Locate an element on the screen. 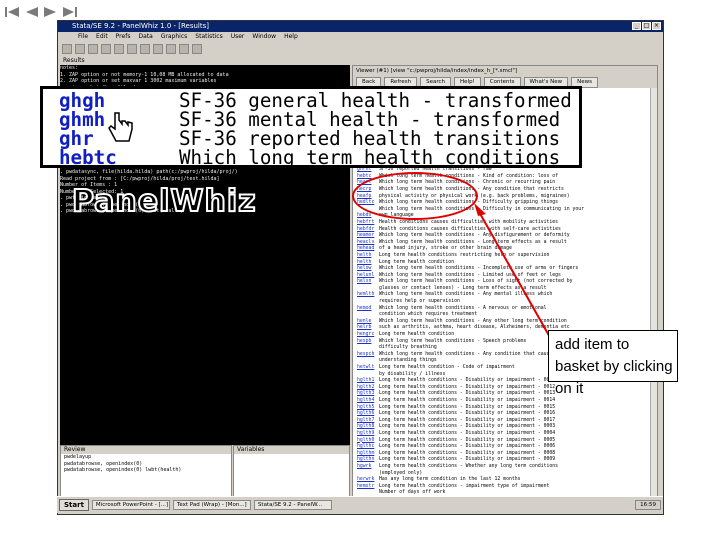 Image resolution: width=720 pixels, height=540 pixels. pointer-arrow is located at coordinates (515, 276).